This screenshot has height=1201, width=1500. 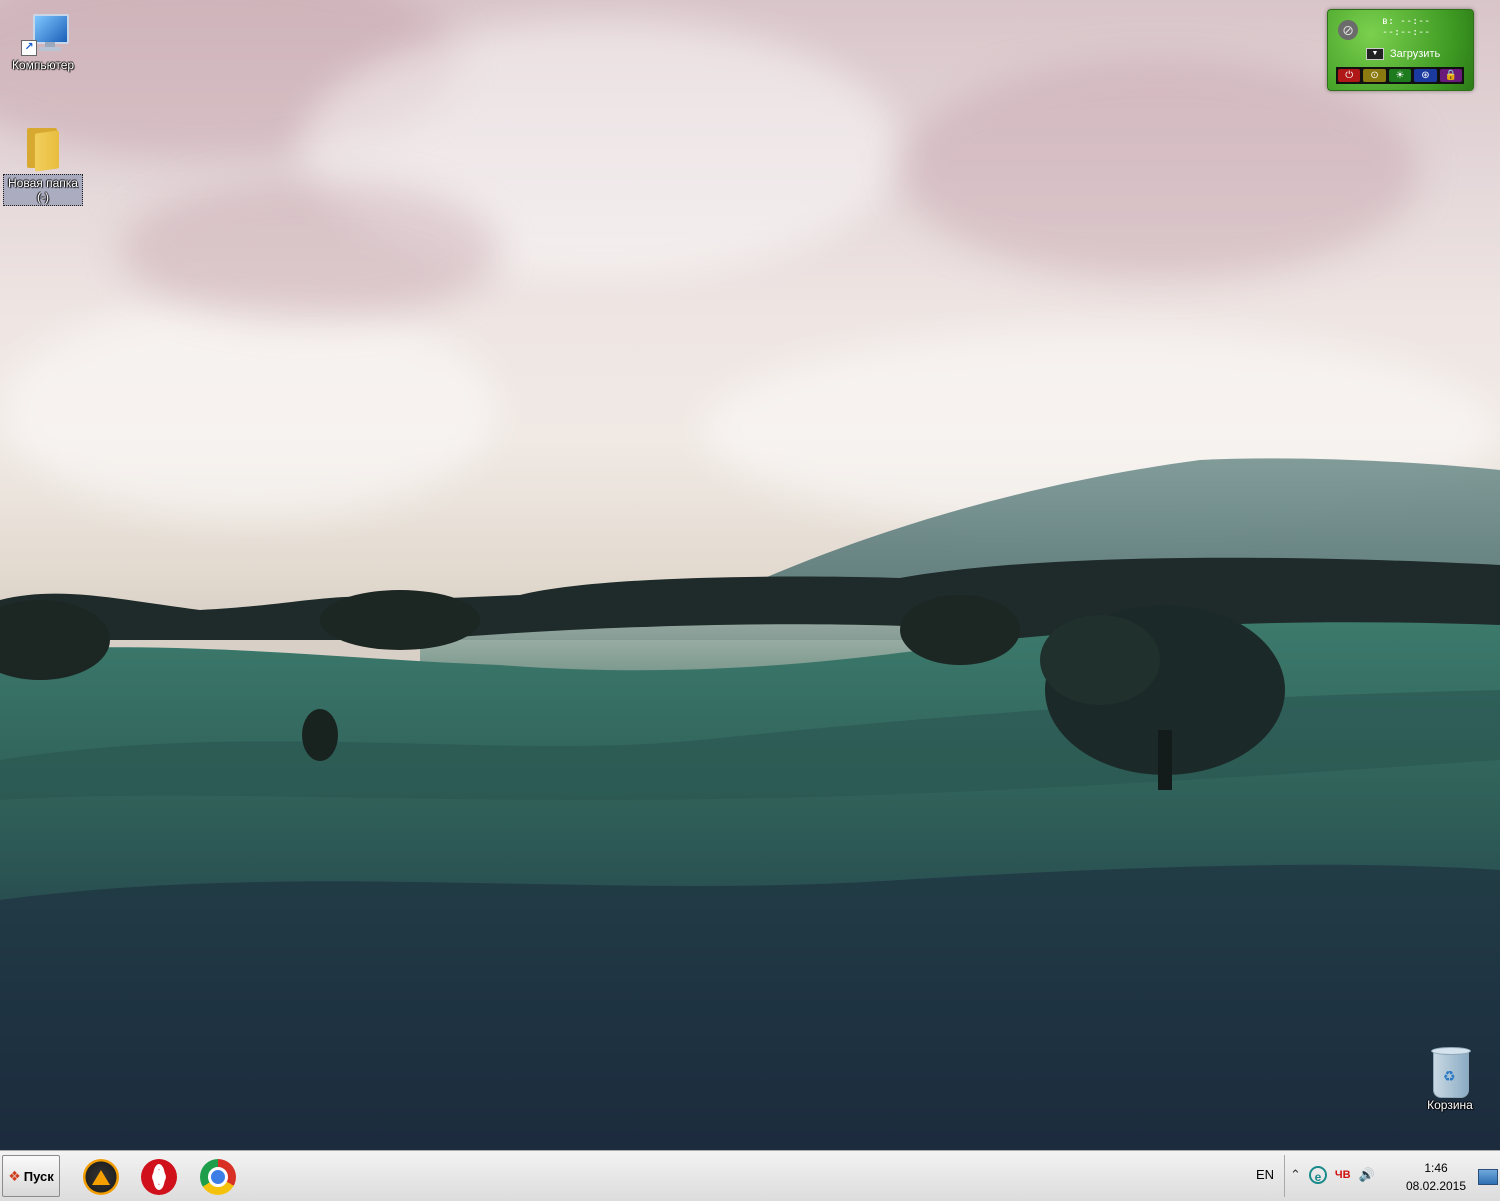 I want to click on power-icon: ⏻, so click(x=1349, y=75).